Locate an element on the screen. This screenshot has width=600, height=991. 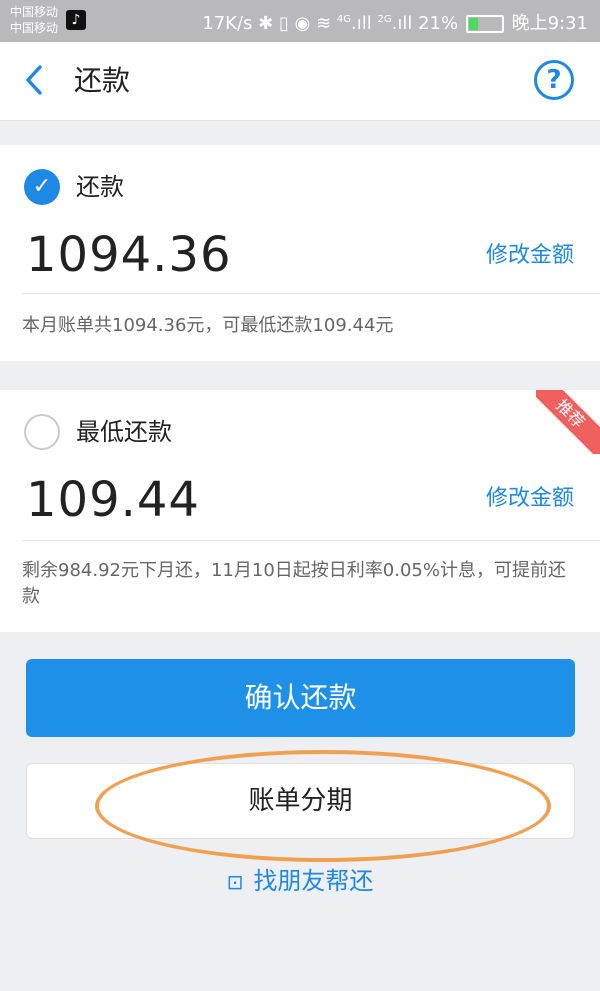
nav-bar: 还款 ? is located at coordinates (300, 81).